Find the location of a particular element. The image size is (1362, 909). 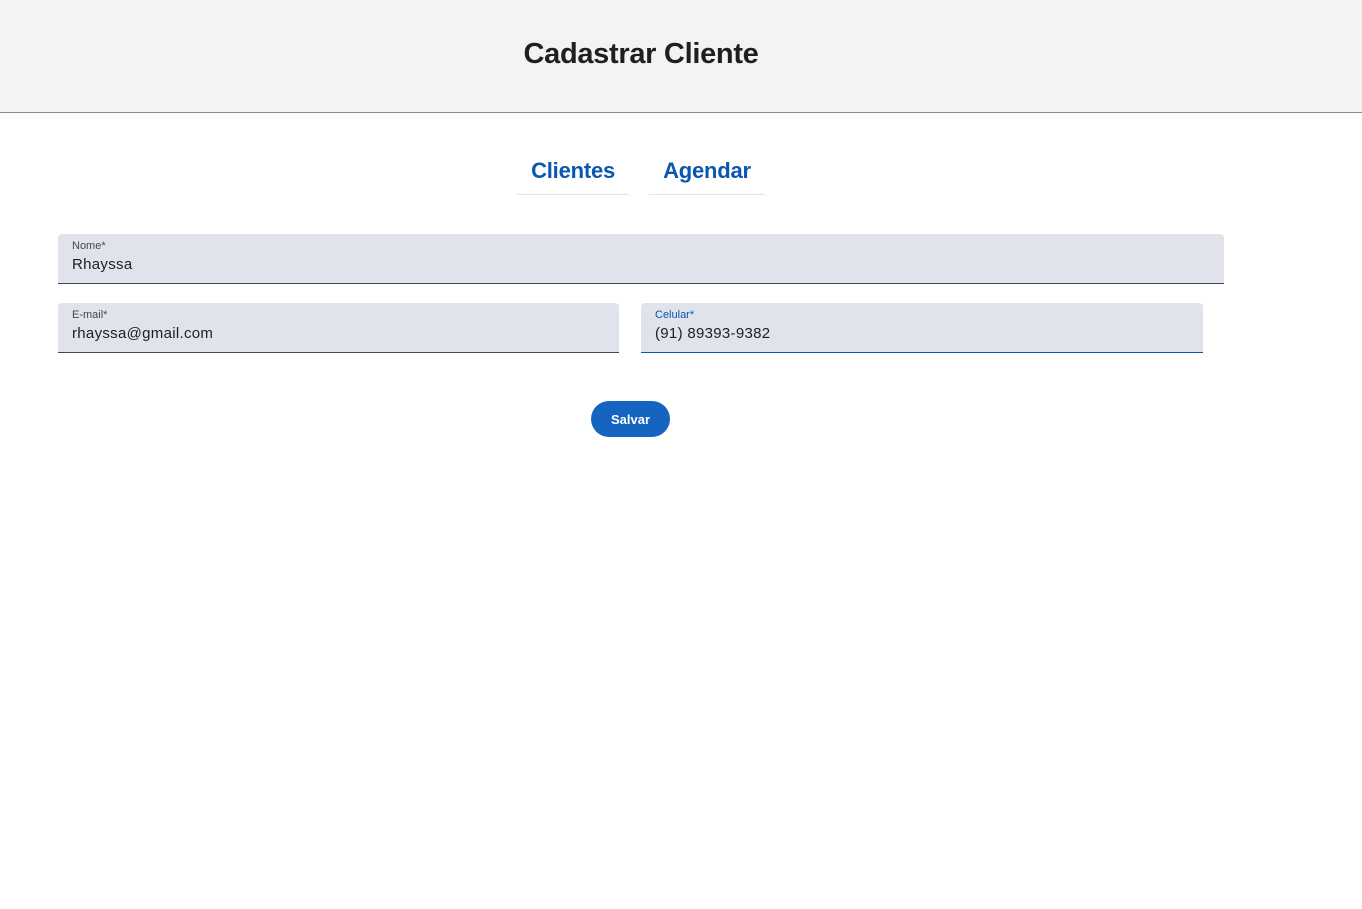

email-field: E-mail* is located at coordinates (338, 328).